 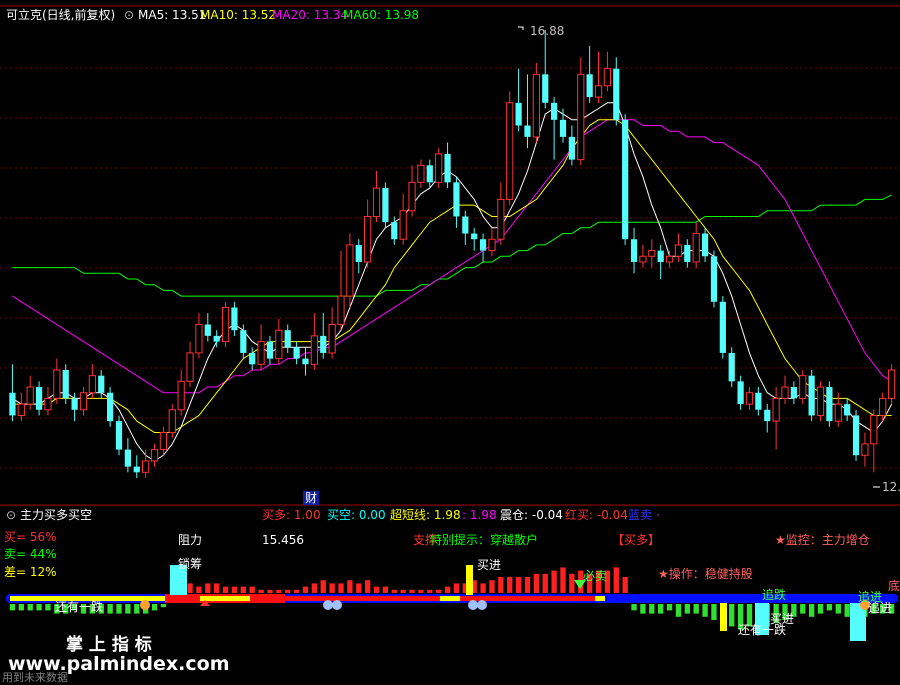 I want to click on monitor-text: ★监控：主力增仓, so click(x=822, y=540).